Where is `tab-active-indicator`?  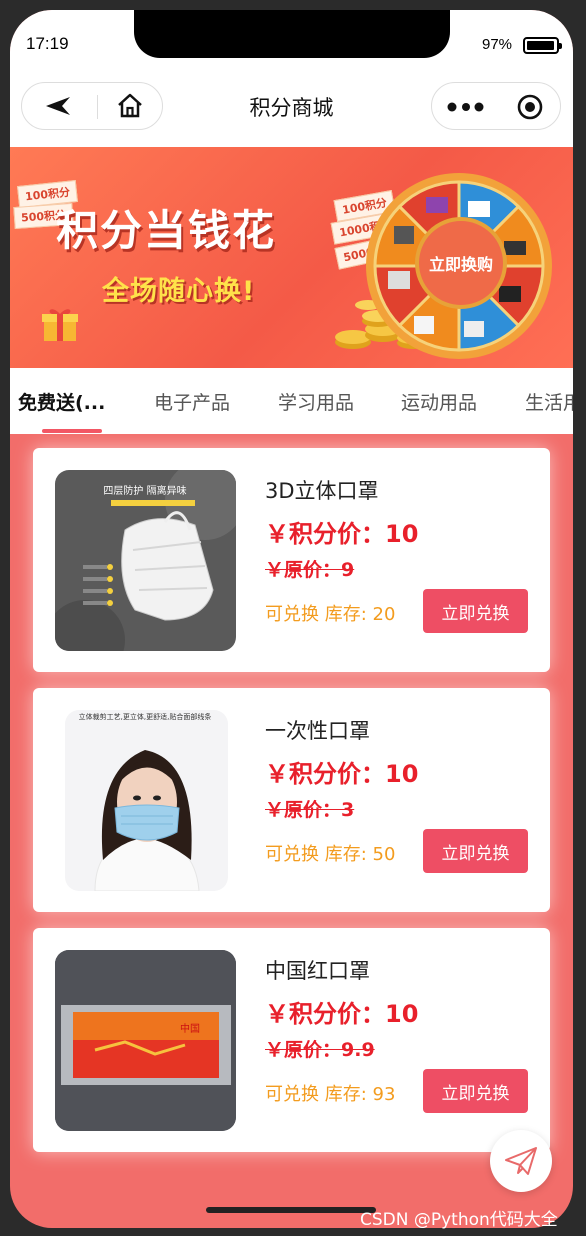 tab-active-indicator is located at coordinates (72, 431).